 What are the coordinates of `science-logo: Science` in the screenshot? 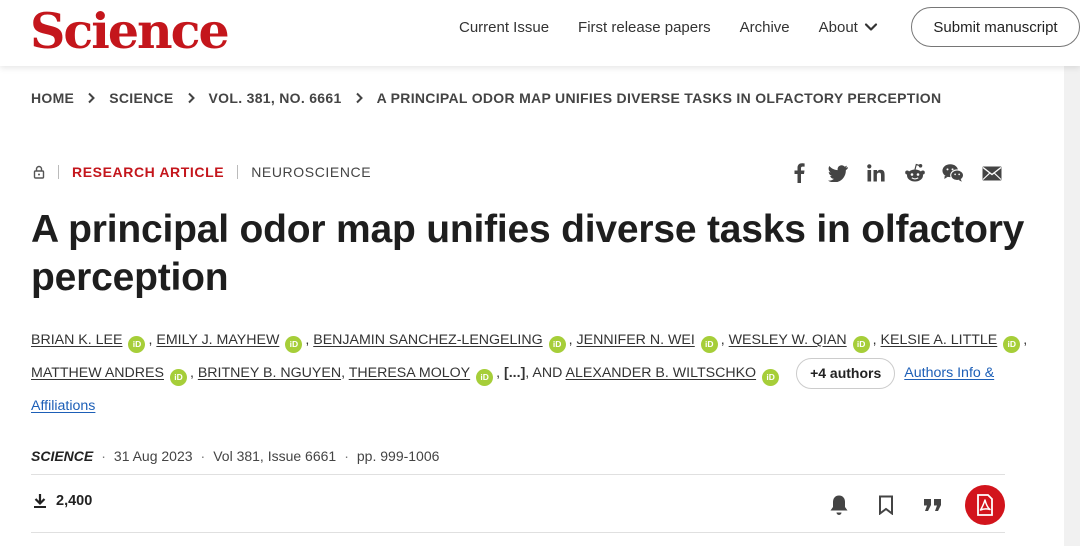 It's located at (130, 31).